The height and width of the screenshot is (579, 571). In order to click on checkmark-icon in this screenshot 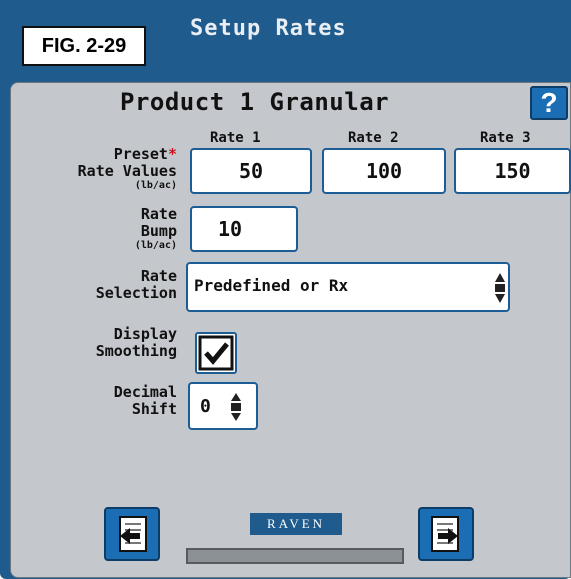, I will do `click(216, 353)`.